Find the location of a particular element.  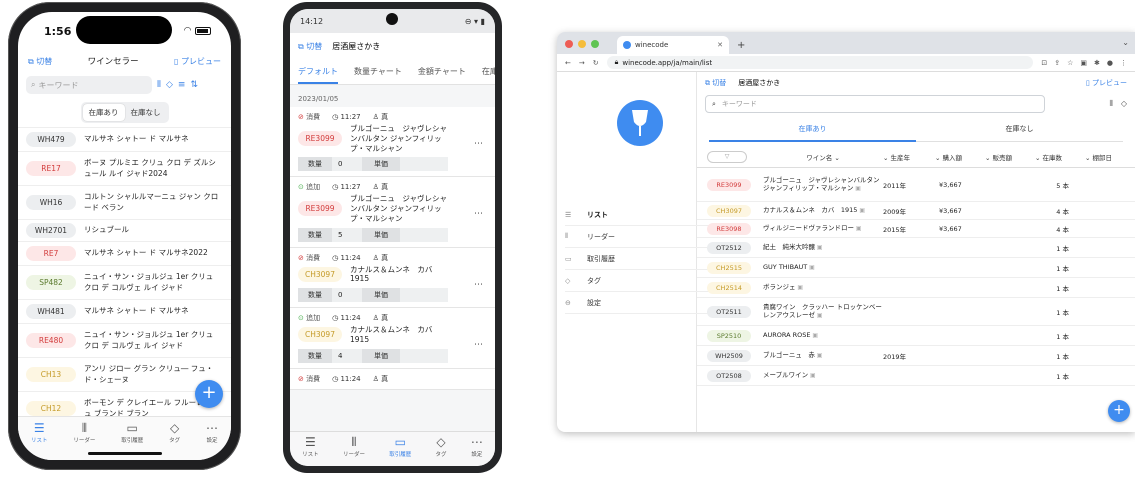

history-card: ⊘ 消費 ◷ 11:24 ♙ 真 is located at coordinates (392, 379).